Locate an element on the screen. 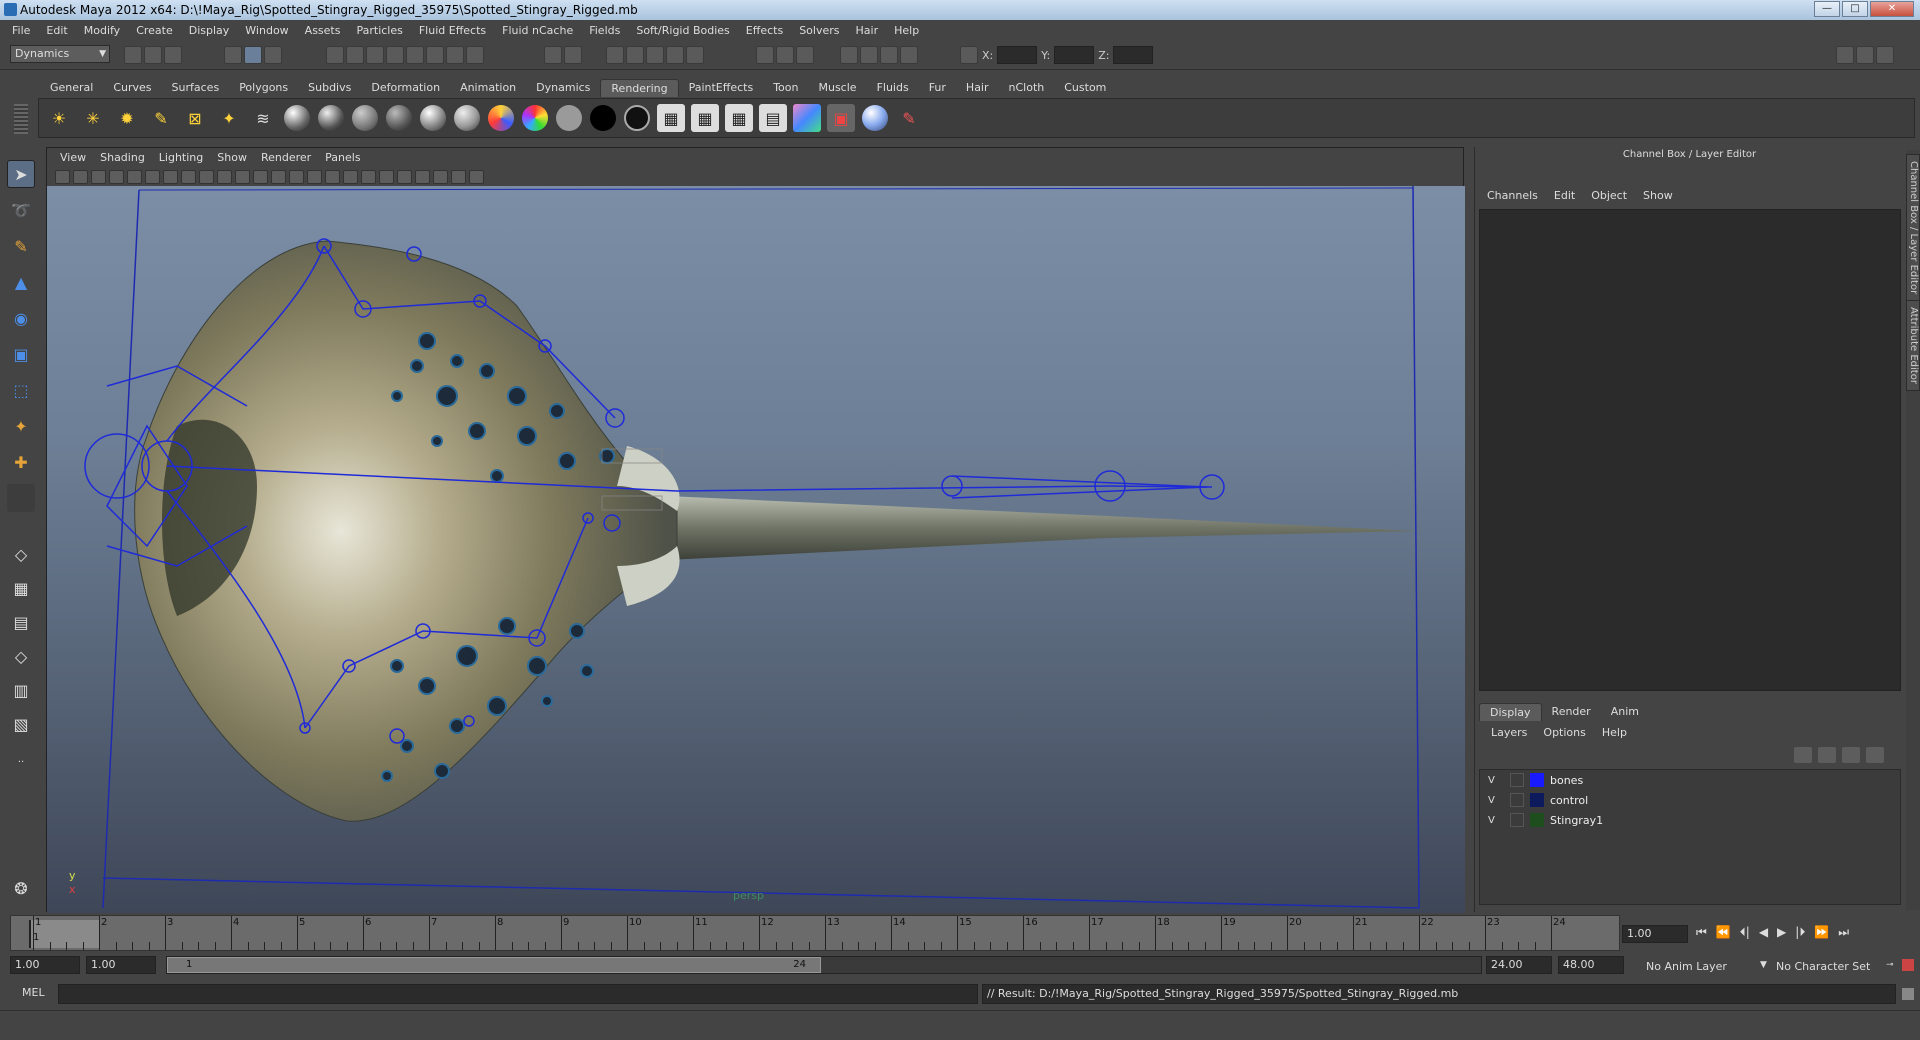 The width and height of the screenshot is (1920, 1040). xray-joints-icon is located at coordinates (458, 176).